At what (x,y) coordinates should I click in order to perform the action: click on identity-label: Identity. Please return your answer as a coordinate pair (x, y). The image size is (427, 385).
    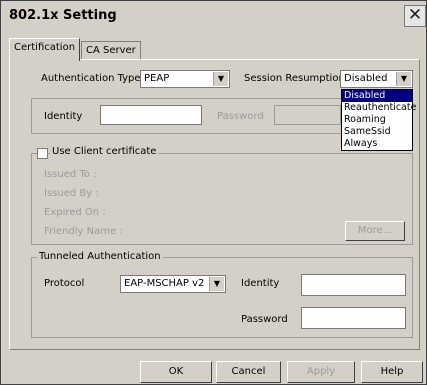
    Looking at the image, I should click on (63, 116).